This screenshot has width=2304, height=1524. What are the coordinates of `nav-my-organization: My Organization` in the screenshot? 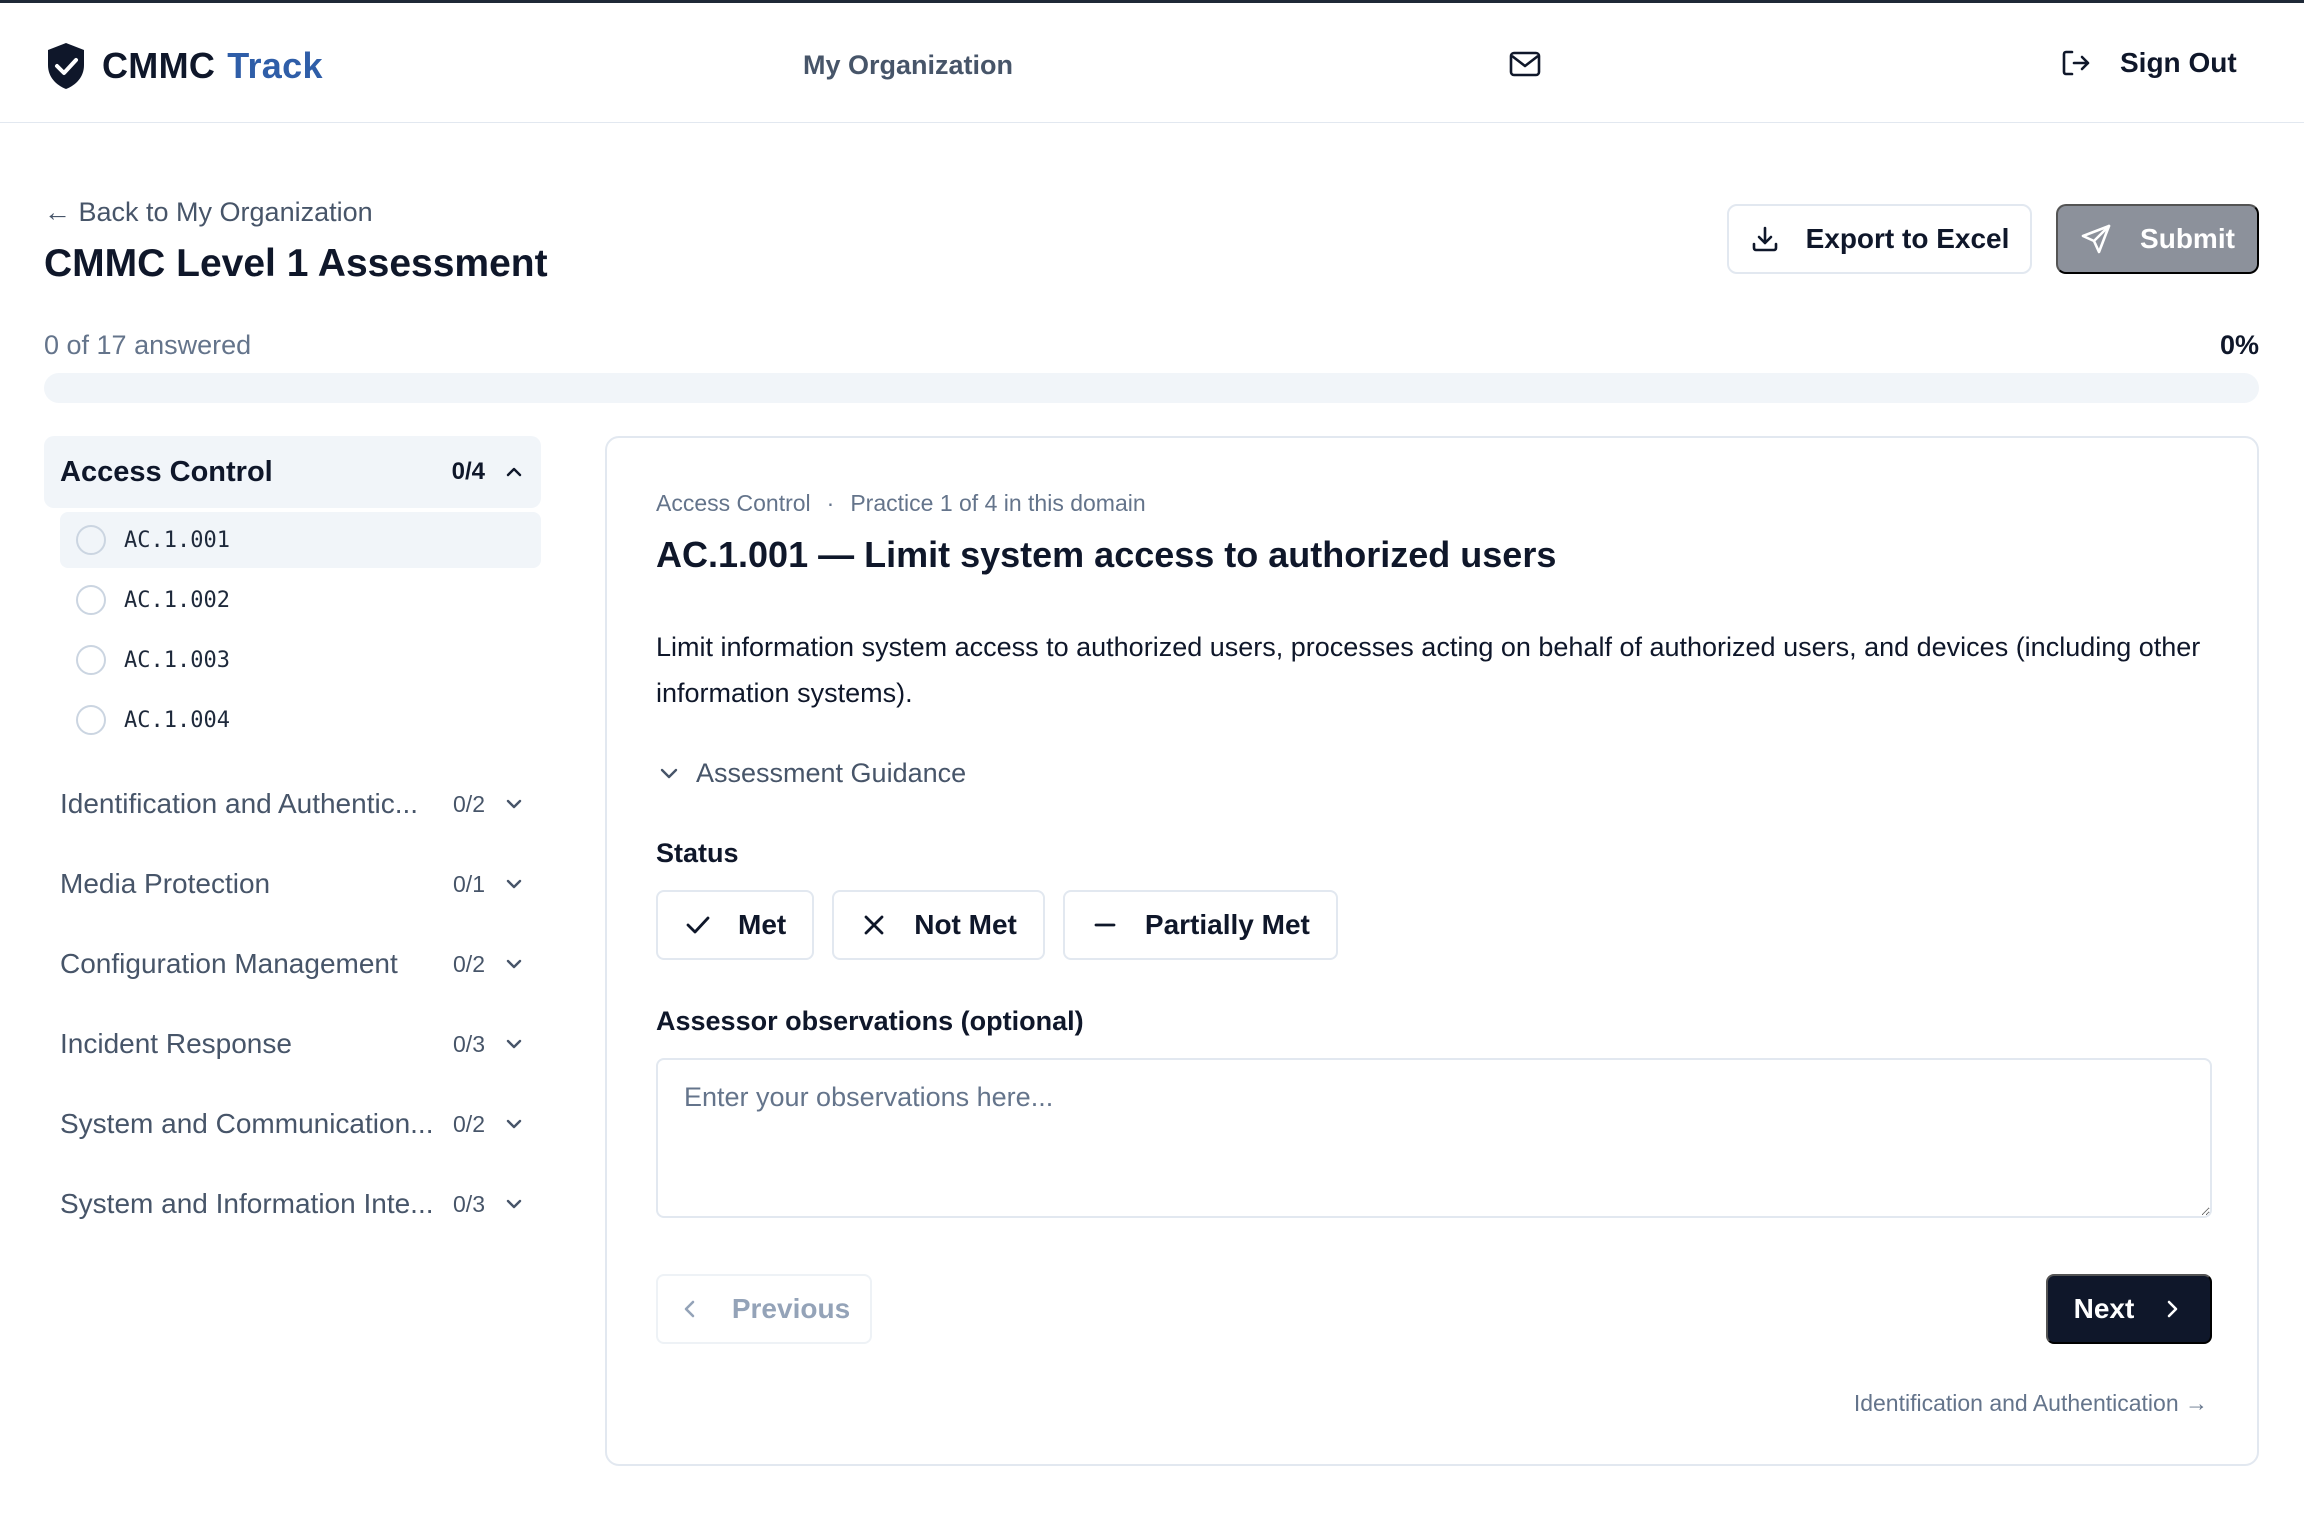 It's located at (908, 65).